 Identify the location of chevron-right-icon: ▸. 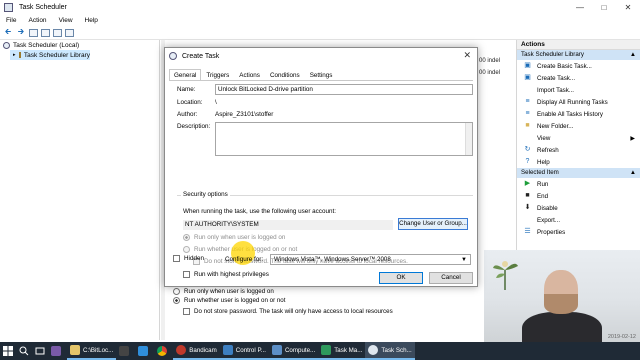
(14, 55).